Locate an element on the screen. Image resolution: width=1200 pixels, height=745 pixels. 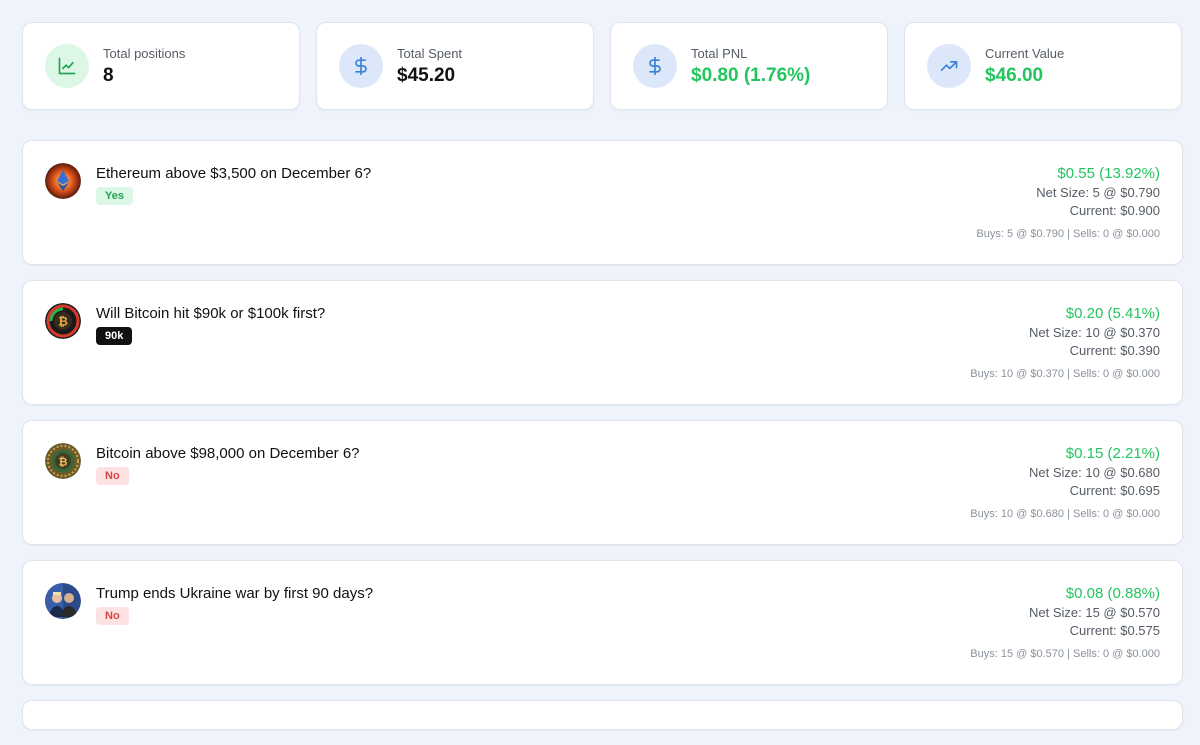
line-chart-icon is located at coordinates (67, 66).